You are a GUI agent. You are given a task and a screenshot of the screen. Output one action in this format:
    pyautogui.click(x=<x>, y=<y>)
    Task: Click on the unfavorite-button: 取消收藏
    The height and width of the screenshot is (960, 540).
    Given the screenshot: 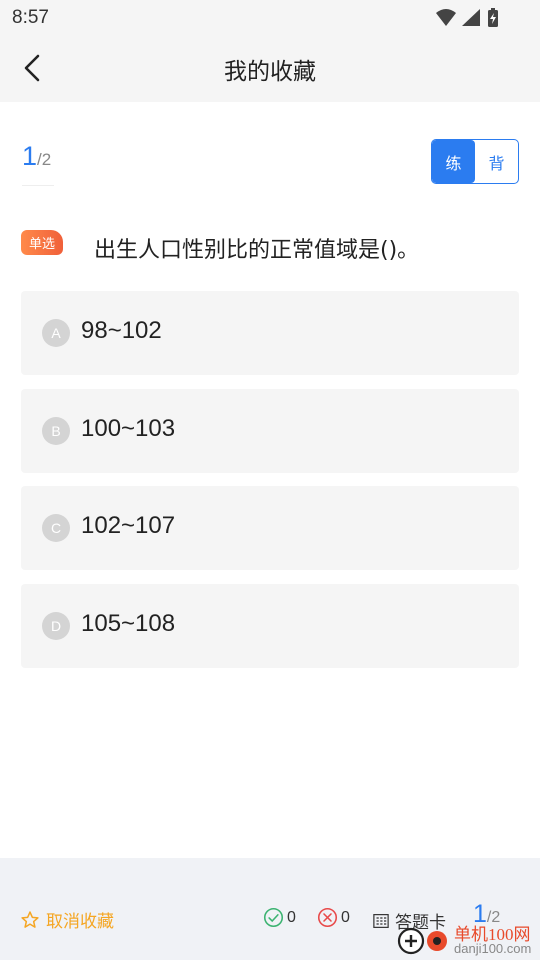 What is the action you would take?
    pyautogui.click(x=67, y=919)
    